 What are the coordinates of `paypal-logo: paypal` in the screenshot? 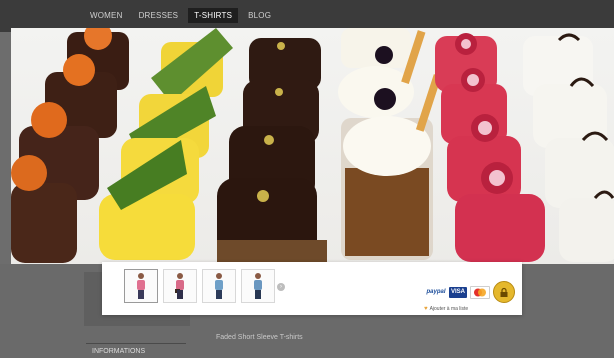 It's located at (436, 292).